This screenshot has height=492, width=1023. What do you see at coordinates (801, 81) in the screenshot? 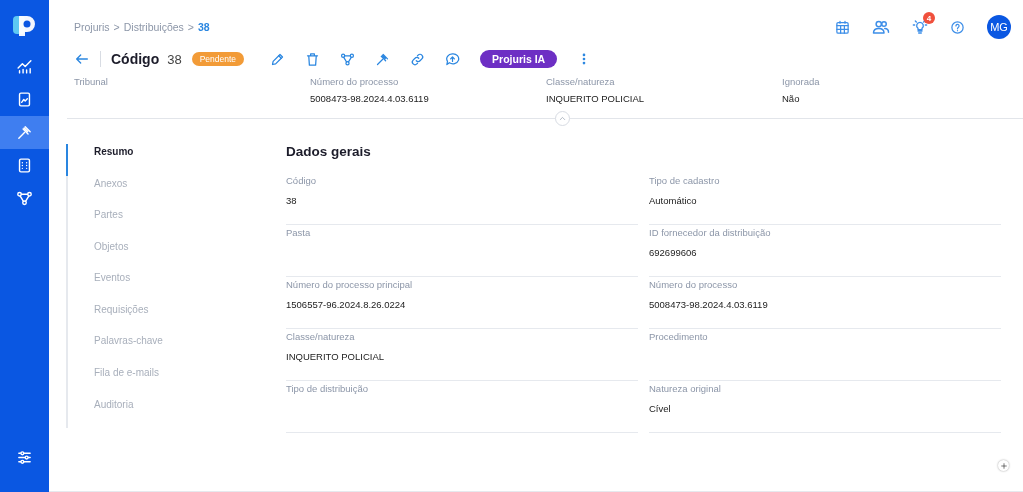
I see `summary-label: Ignorada` at bounding box center [801, 81].